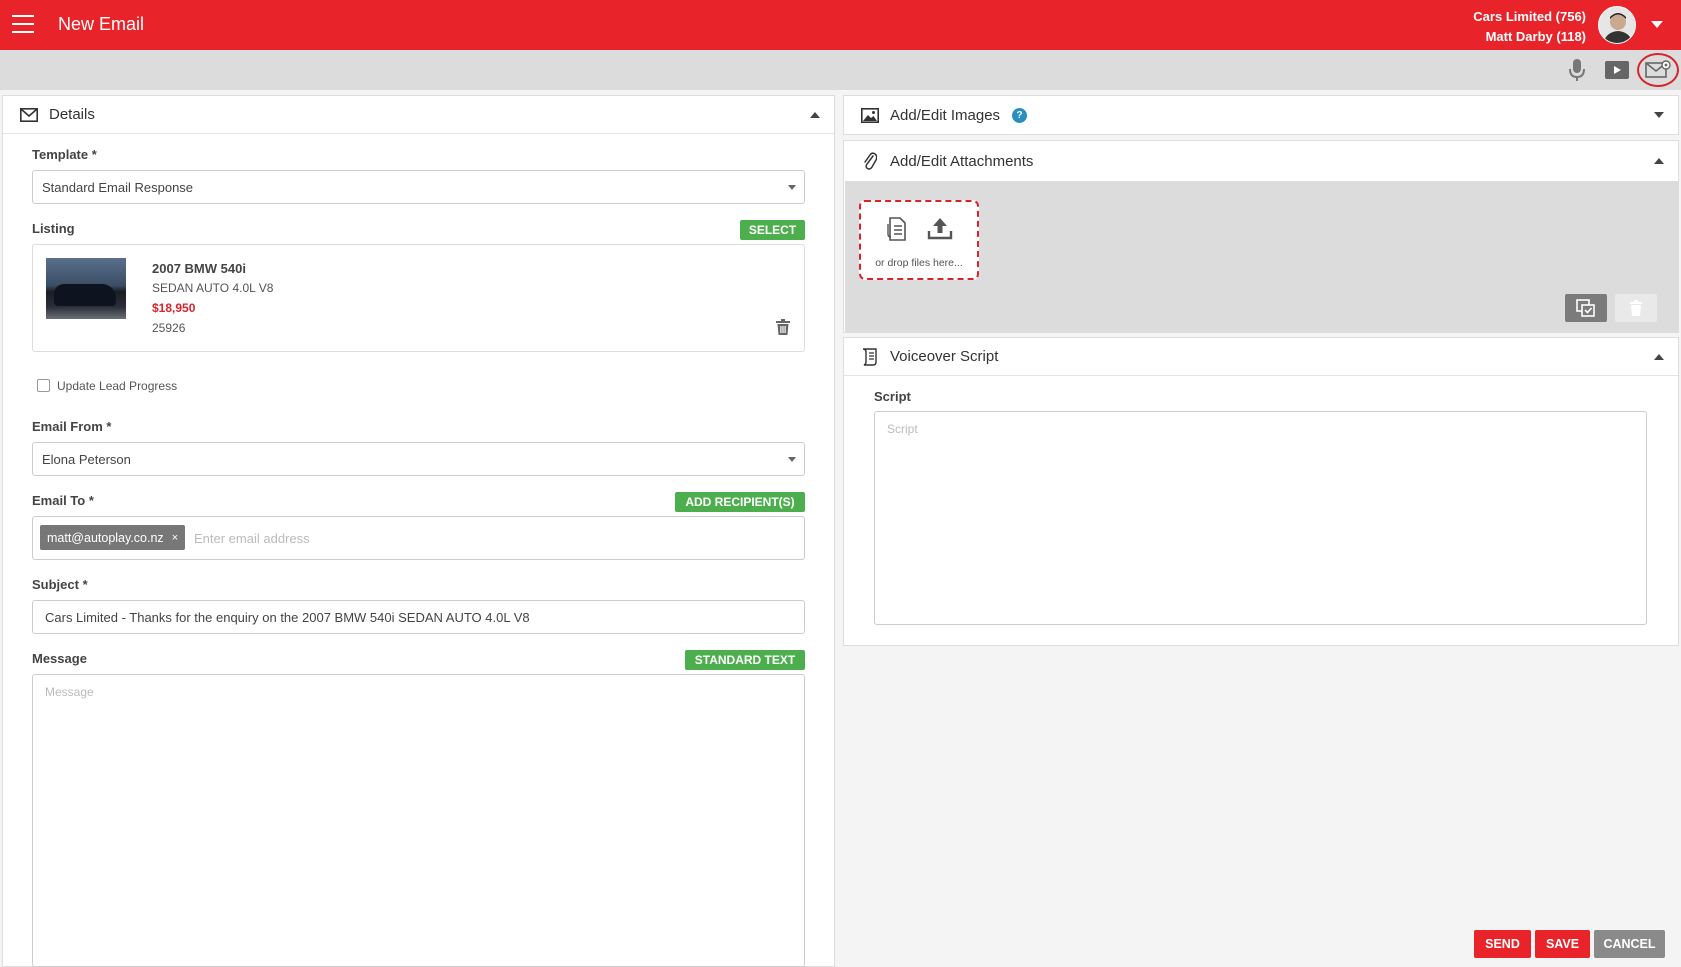 The height and width of the screenshot is (967, 1681). I want to click on update-lead-label: Update Lead Progress, so click(117, 386).